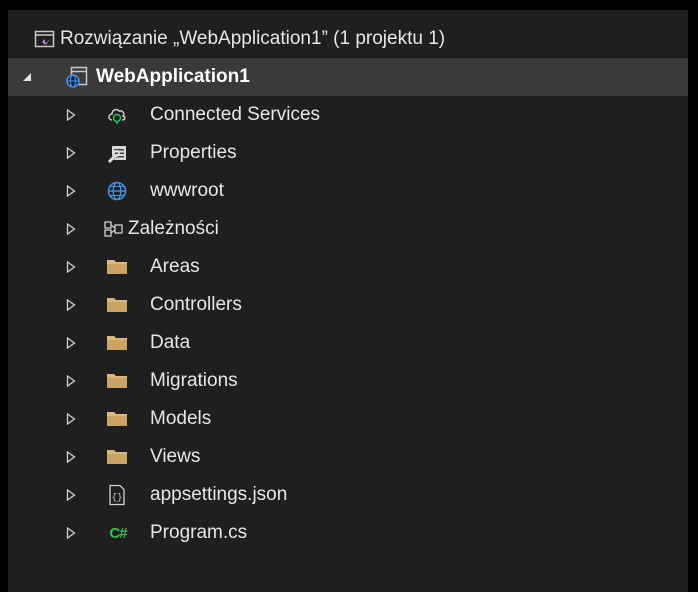  Describe the element at coordinates (193, 152) in the screenshot. I see `tree-item-label: Properties` at that location.